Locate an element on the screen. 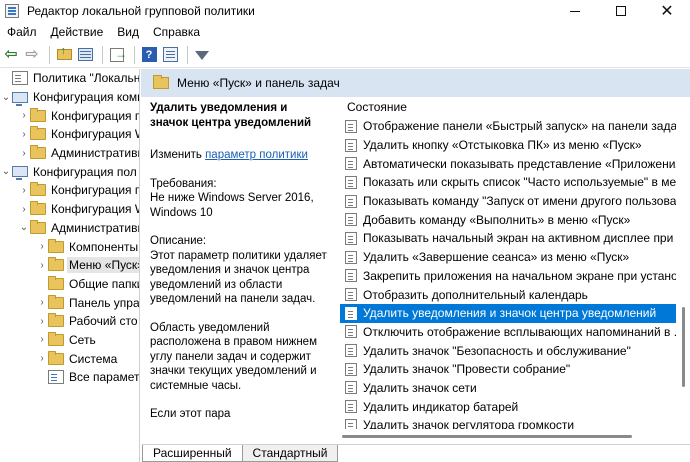 The height and width of the screenshot is (462, 690). tab-extended: Расширенный is located at coordinates (192, 453).